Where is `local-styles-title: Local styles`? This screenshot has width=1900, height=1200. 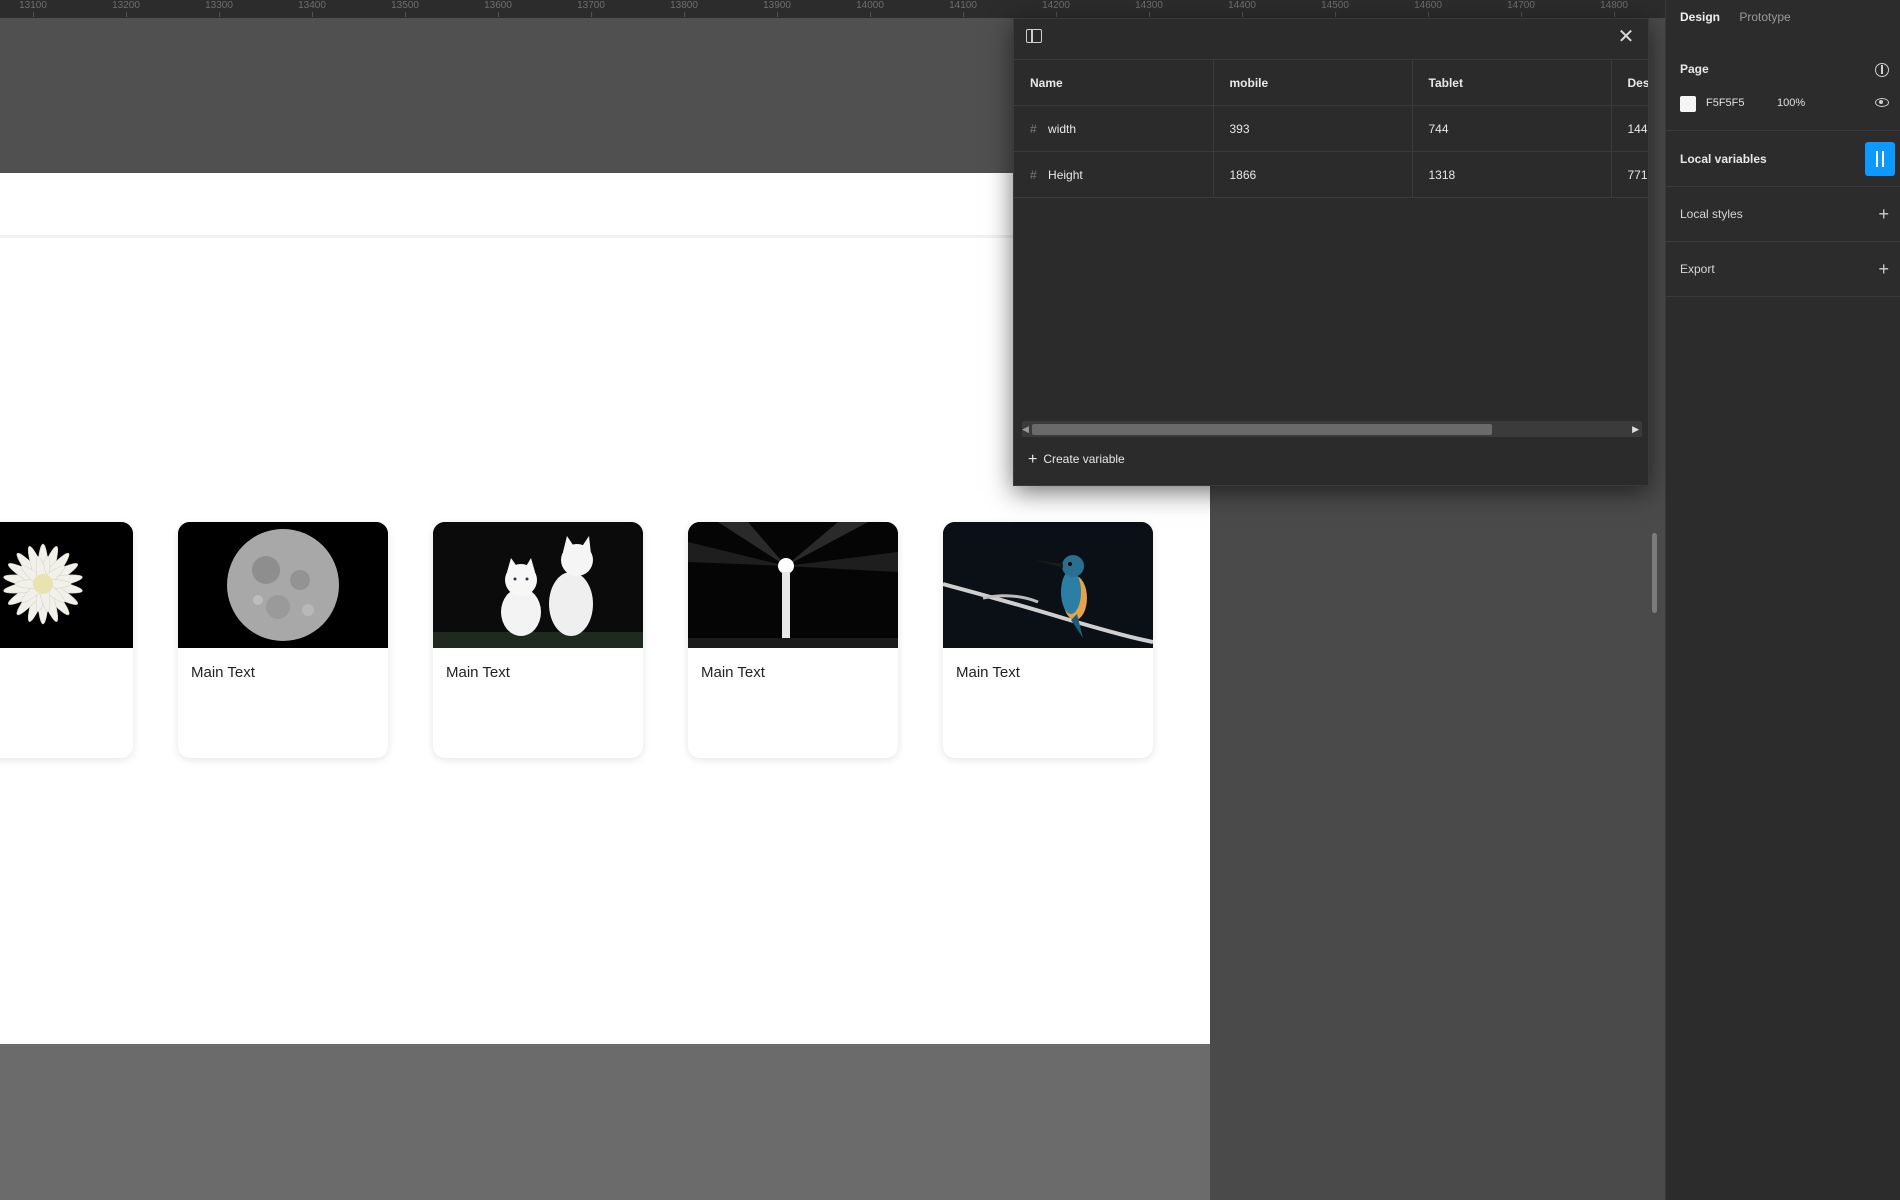 local-styles-title: Local styles is located at coordinates (1711, 214).